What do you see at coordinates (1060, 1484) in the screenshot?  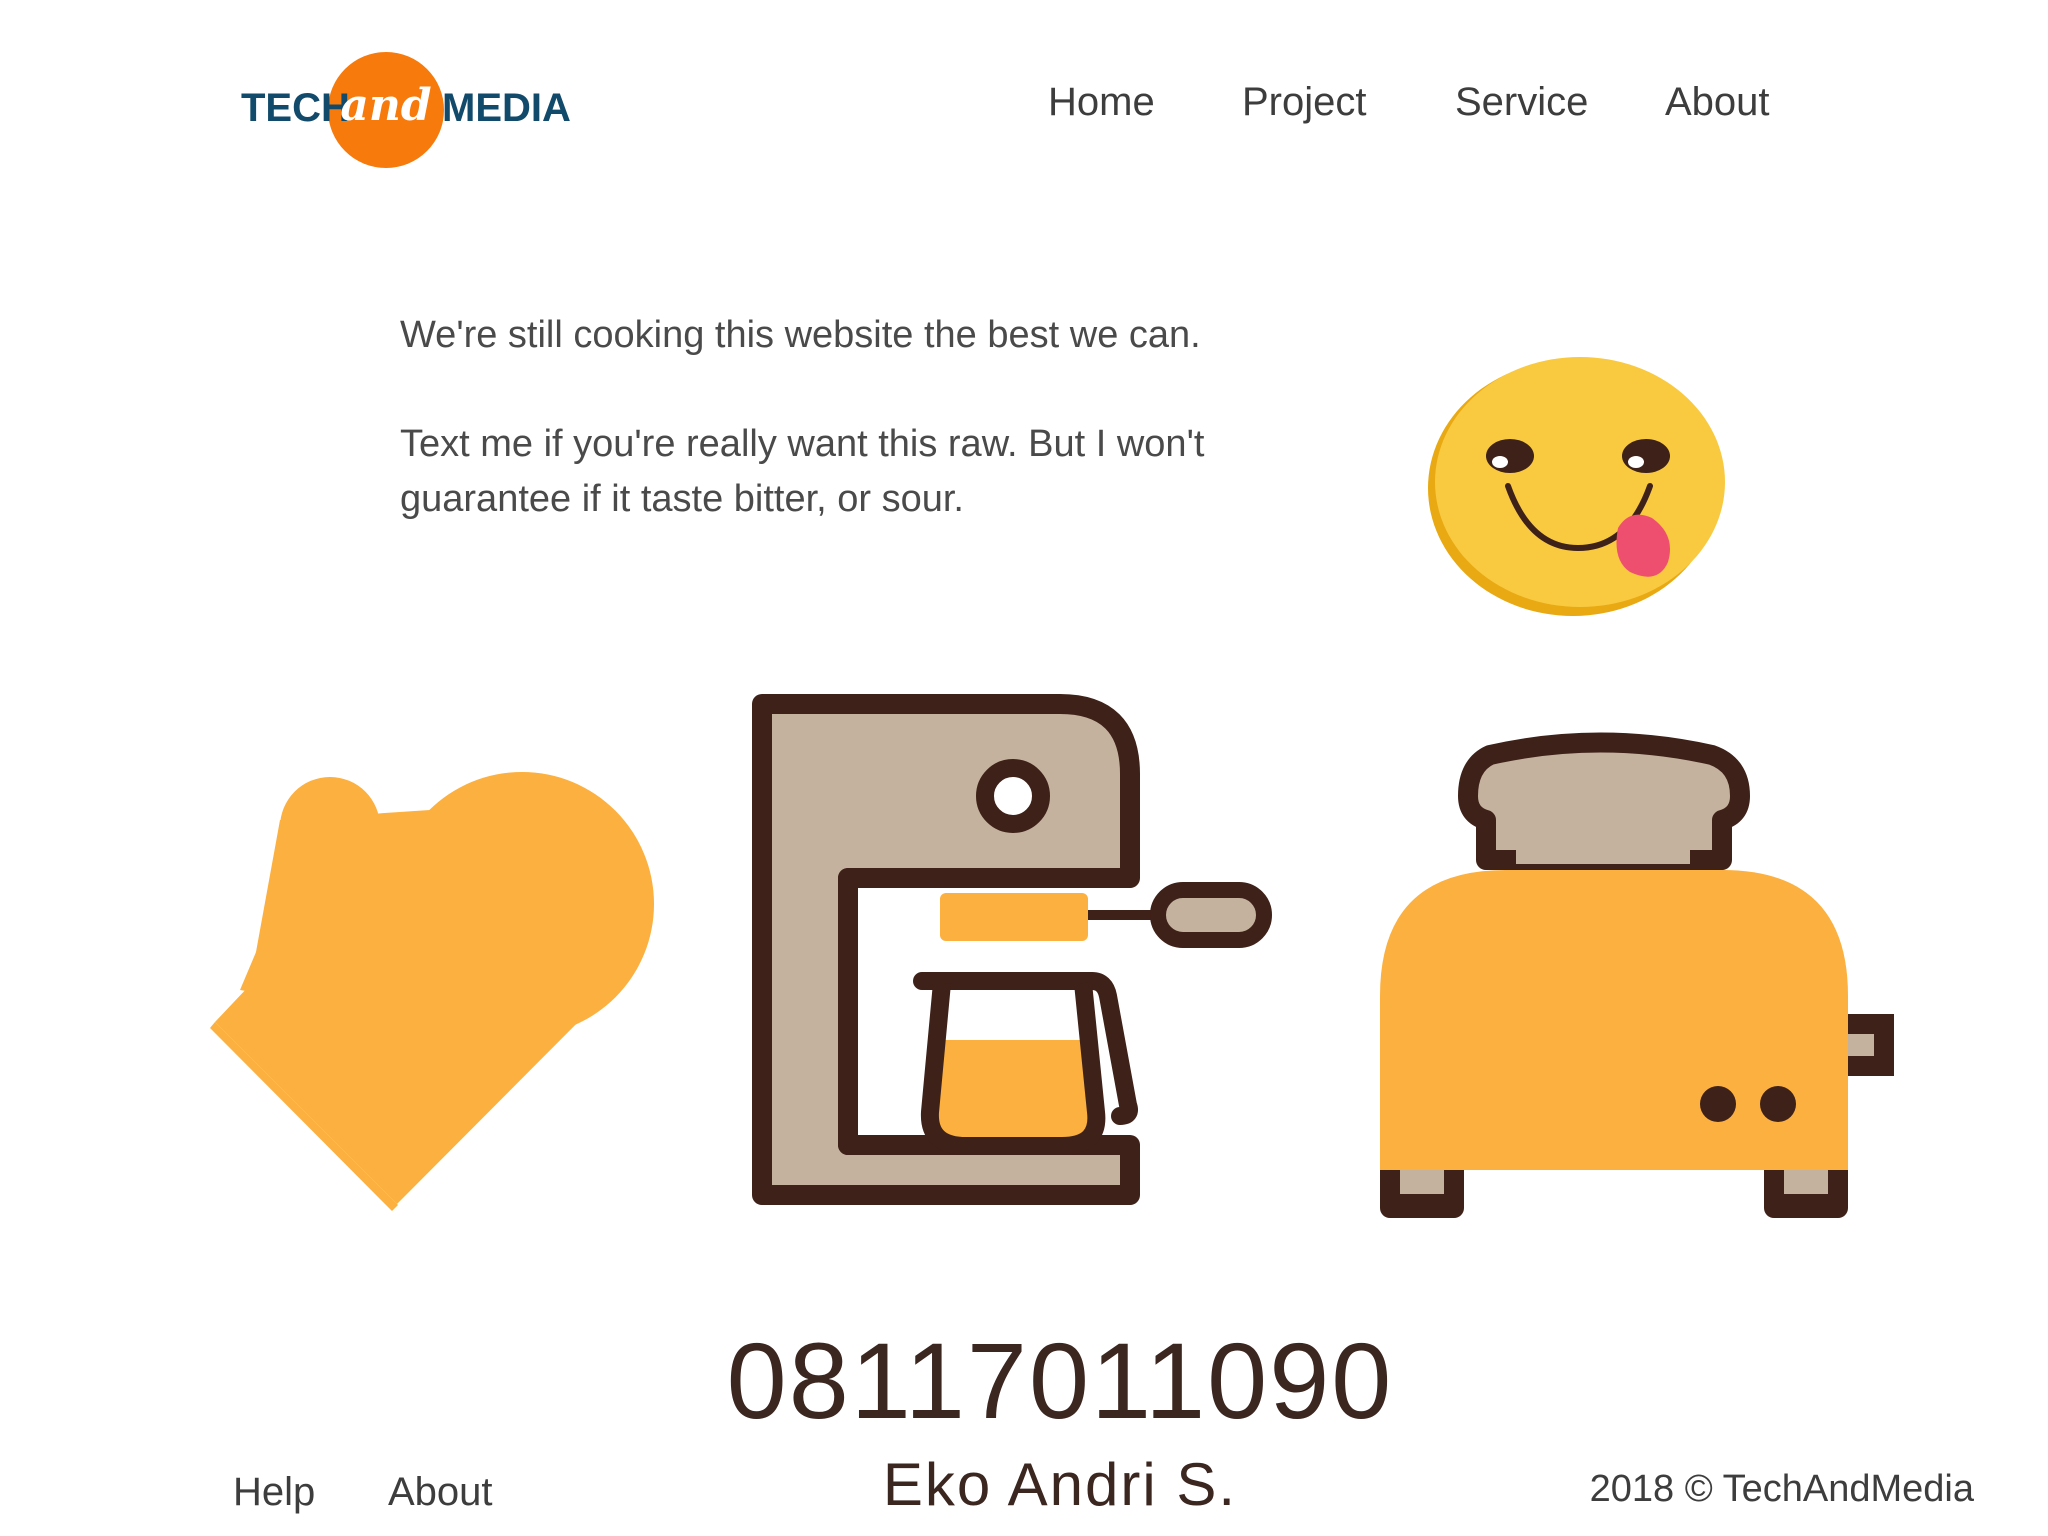 I see `contact-name: Eko Andri S.` at bounding box center [1060, 1484].